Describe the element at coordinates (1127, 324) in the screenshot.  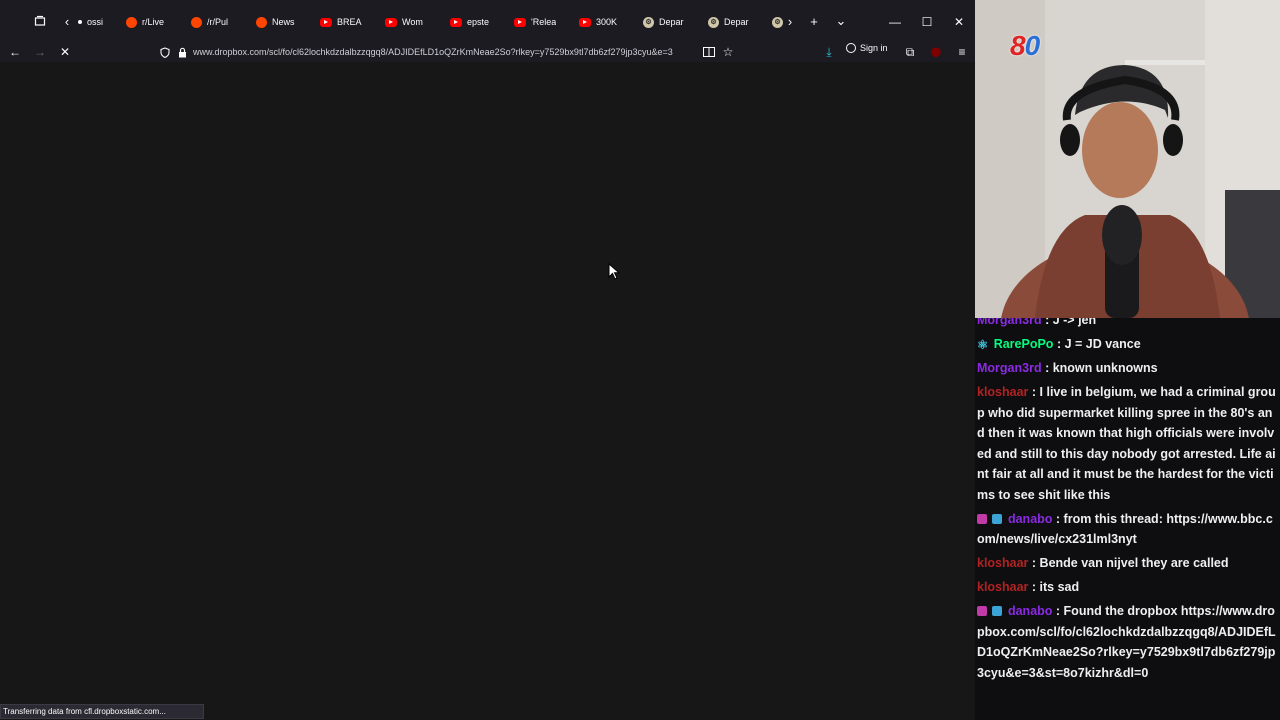
I see `chat-message: Morgan3rd : J -> jen` at that location.